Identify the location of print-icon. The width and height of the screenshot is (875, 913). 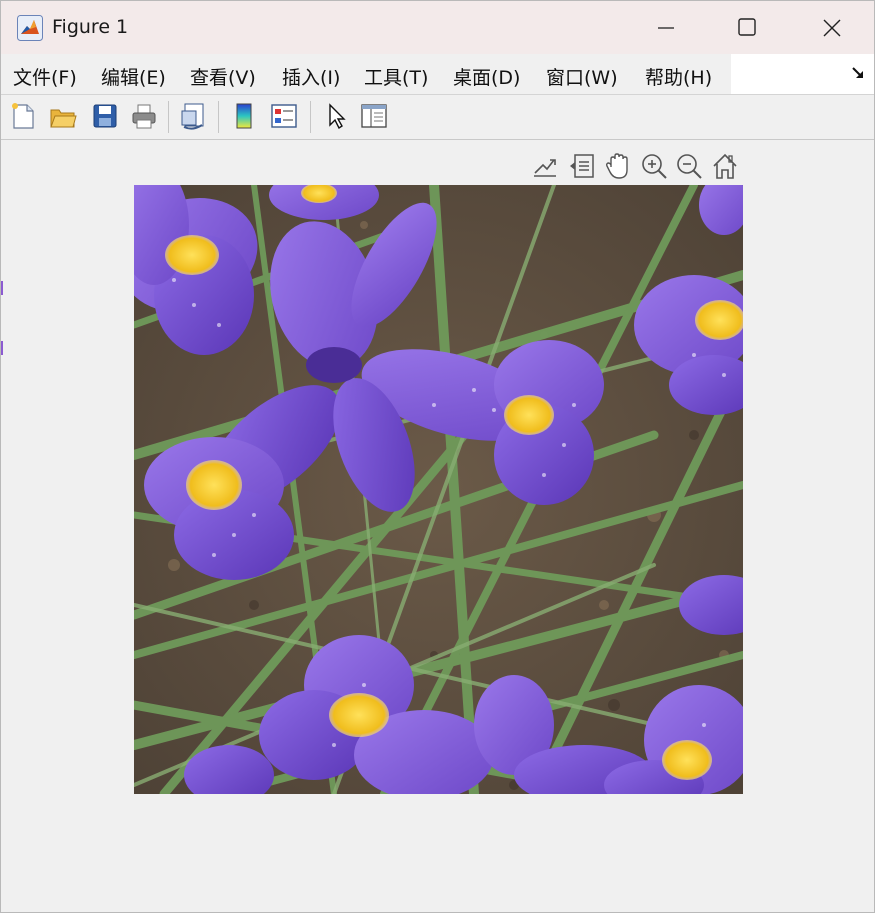
(144, 116).